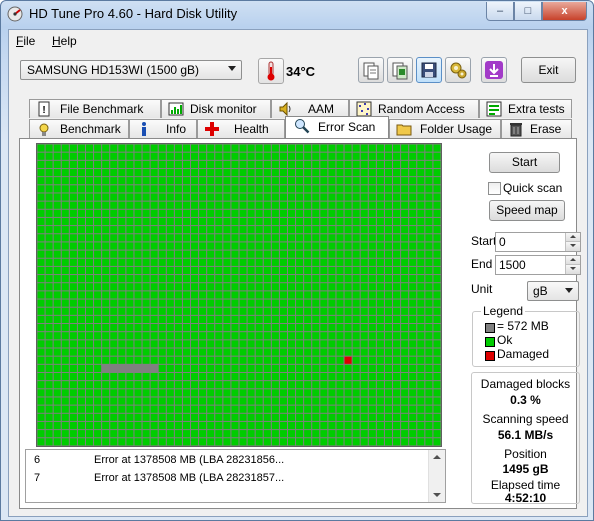 Image resolution: width=594 pixels, height=521 pixels. I want to click on tab-file-benchmark: ! File Benchmark, so click(95, 108).